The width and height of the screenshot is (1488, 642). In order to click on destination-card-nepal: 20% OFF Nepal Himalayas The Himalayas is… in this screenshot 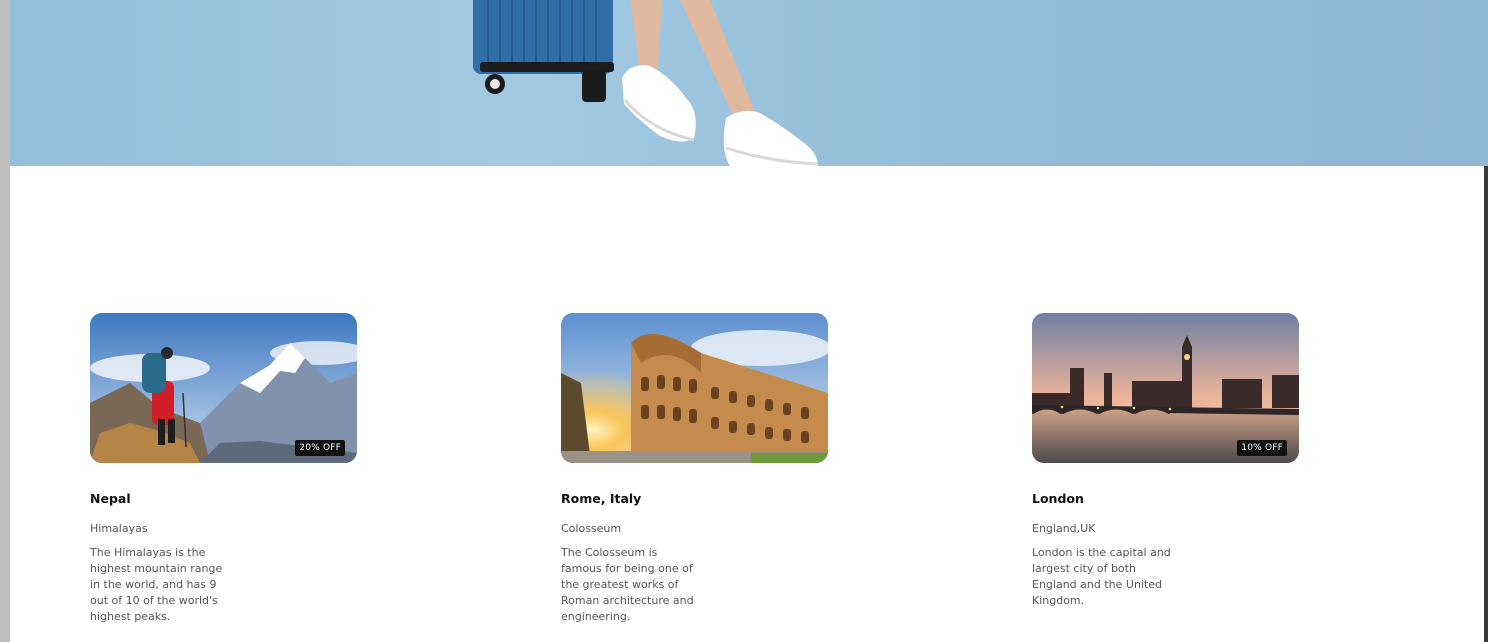, I will do `click(230, 469)`.